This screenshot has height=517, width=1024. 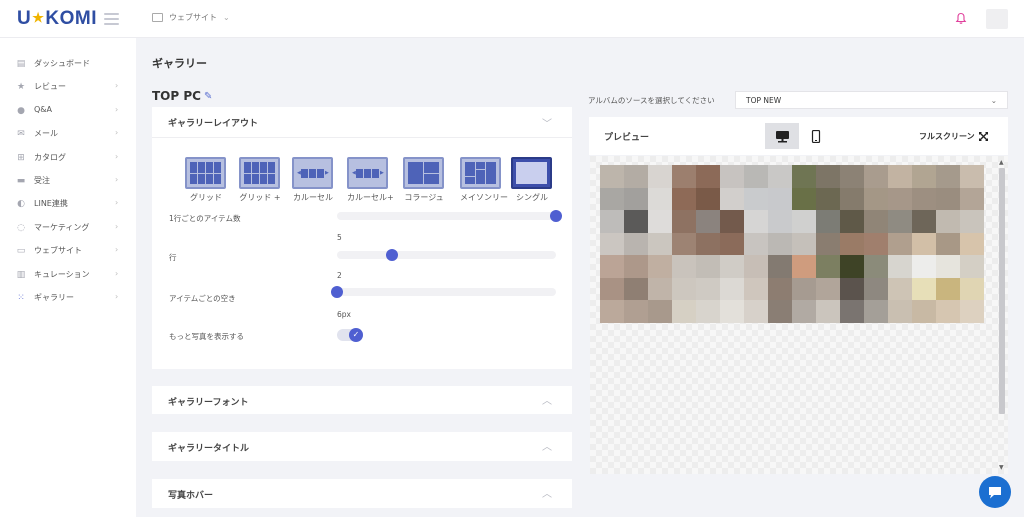 What do you see at coordinates (68, 158) in the screenshot?
I see `sidebar-item-5: ⊞ カタログ ›` at bounding box center [68, 158].